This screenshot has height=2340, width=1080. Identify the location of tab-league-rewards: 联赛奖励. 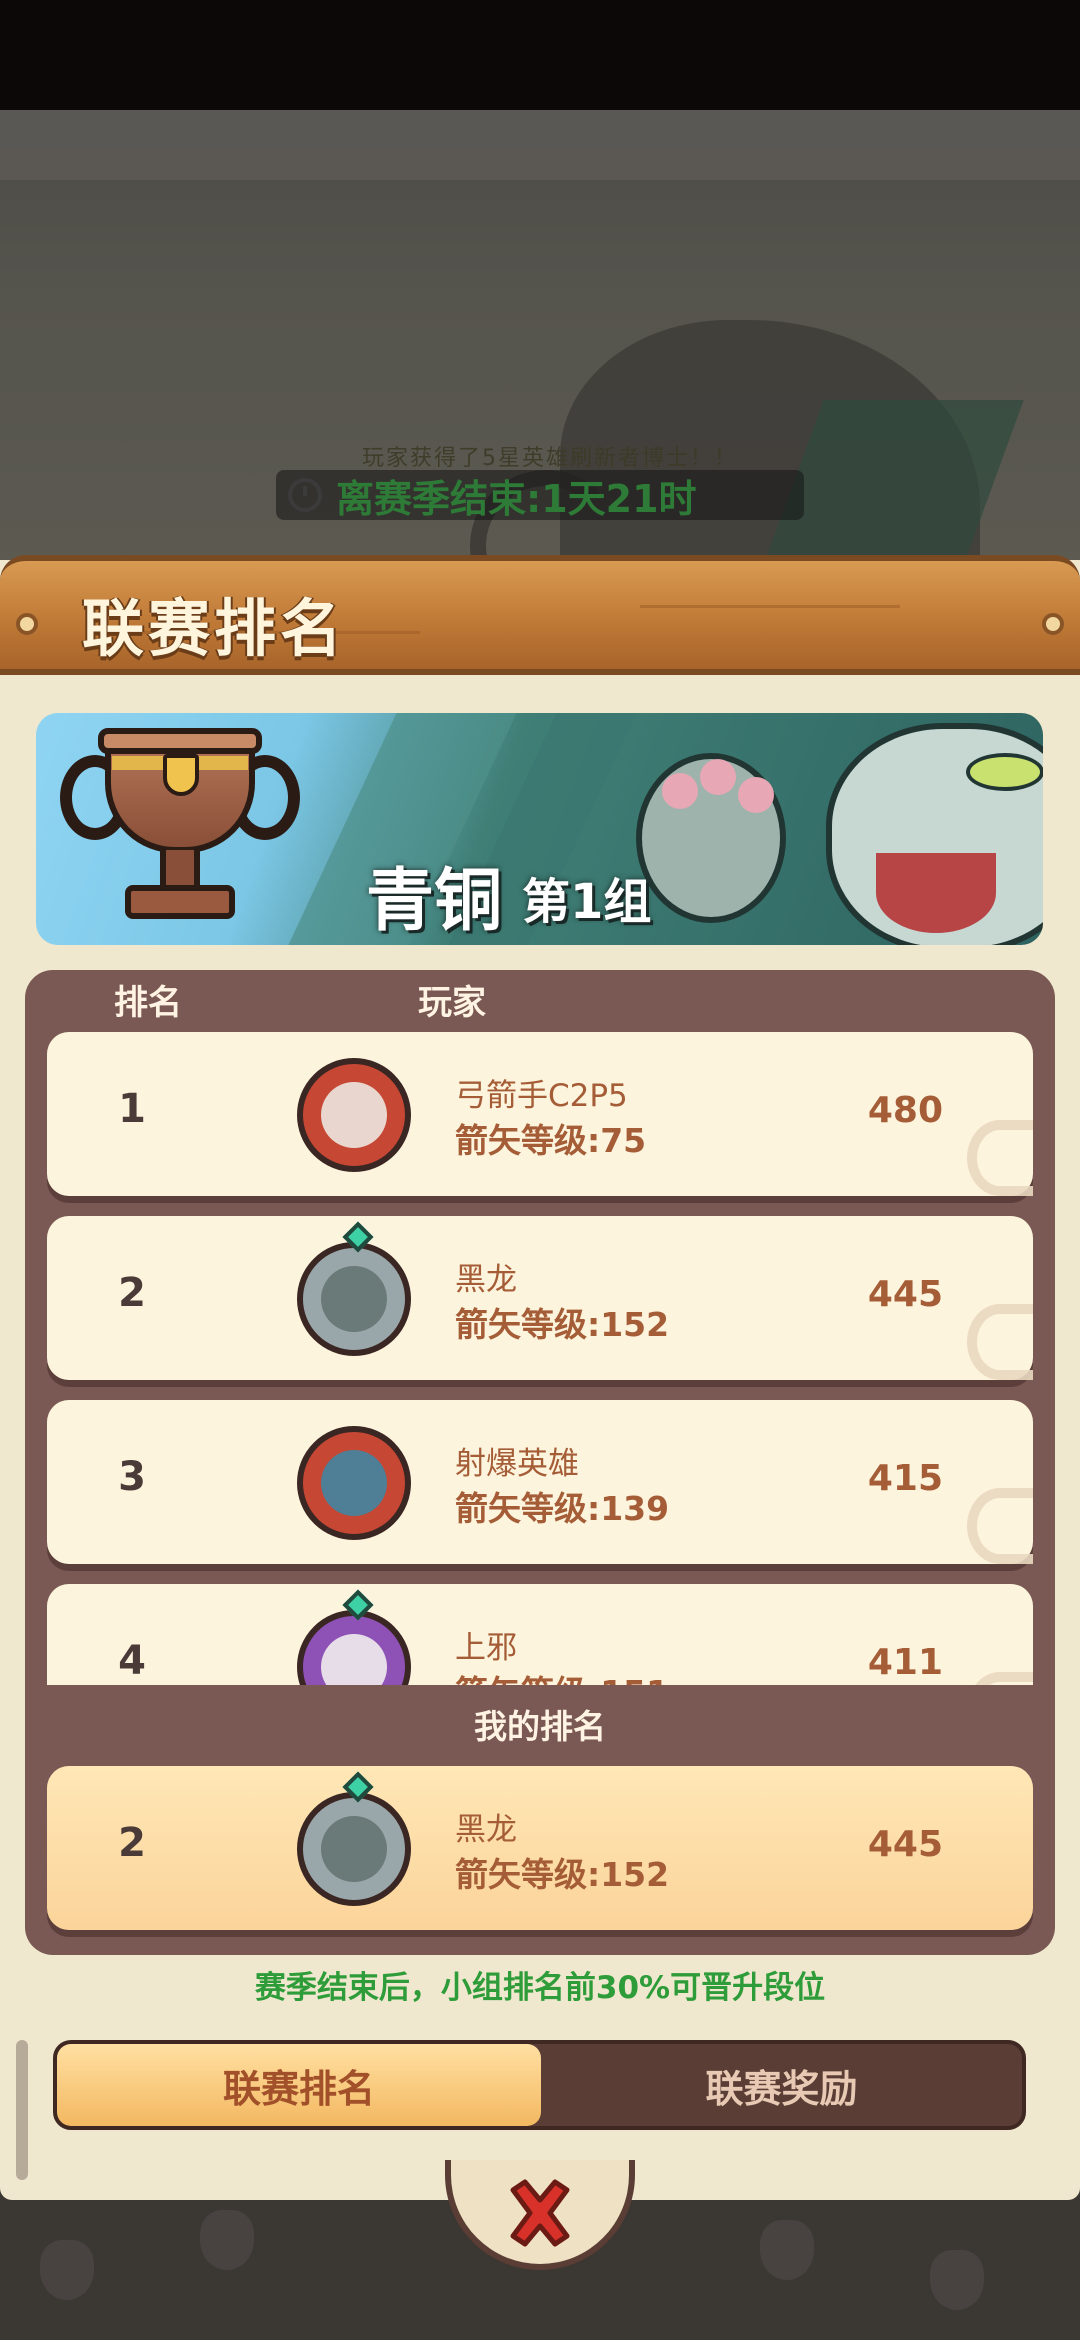
(781, 2085).